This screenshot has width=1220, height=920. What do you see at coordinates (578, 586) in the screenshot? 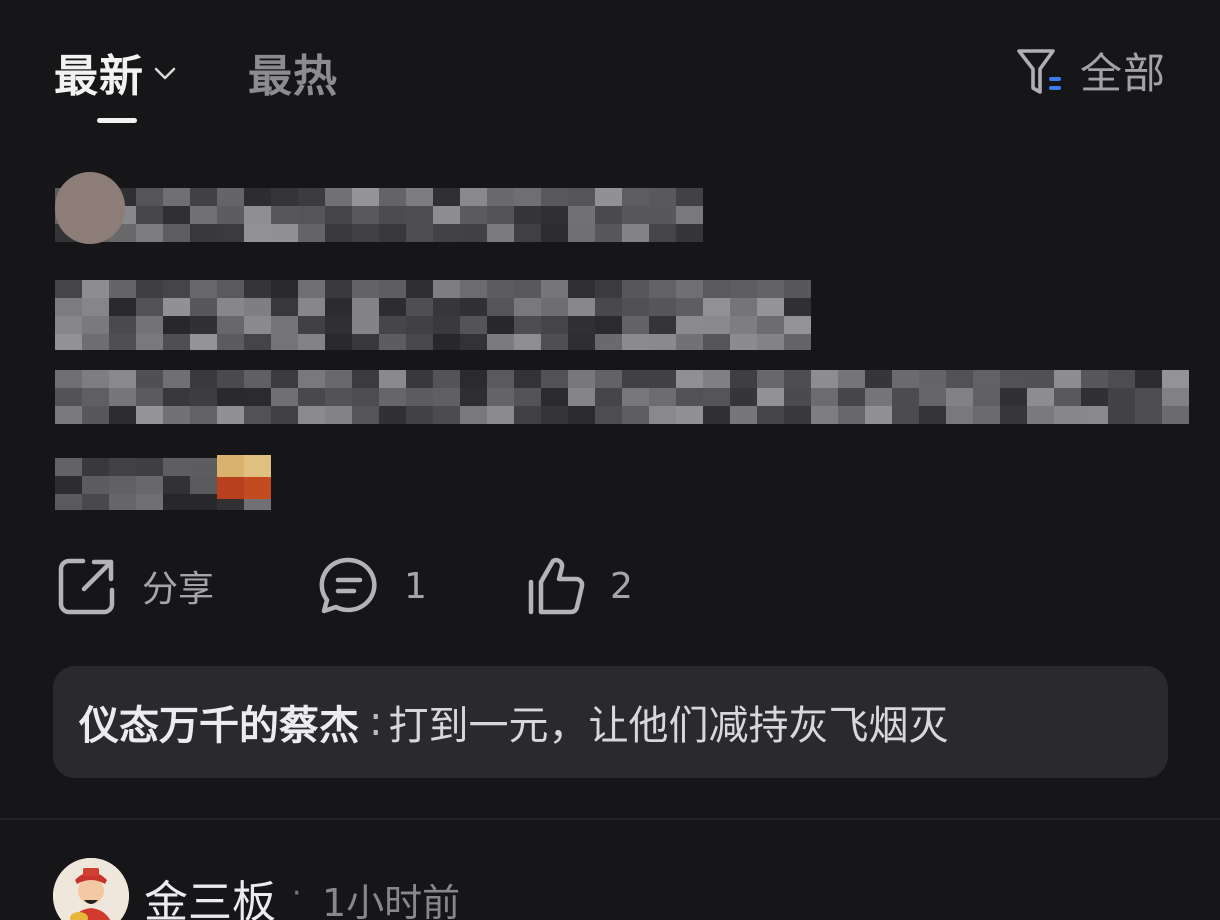
I see `like-button: 2` at bounding box center [578, 586].